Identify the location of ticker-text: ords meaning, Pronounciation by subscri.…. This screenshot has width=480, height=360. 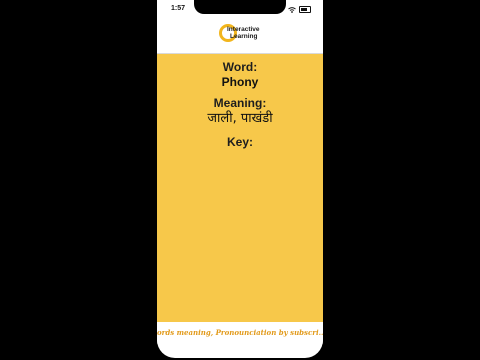
(240, 332).